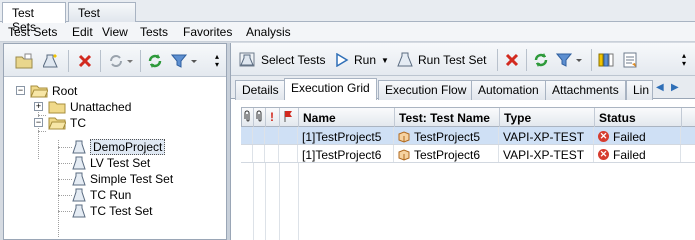 The height and width of the screenshot is (240, 695). What do you see at coordinates (405, 59) in the screenshot?
I see `run-test-set-icon` at bounding box center [405, 59].